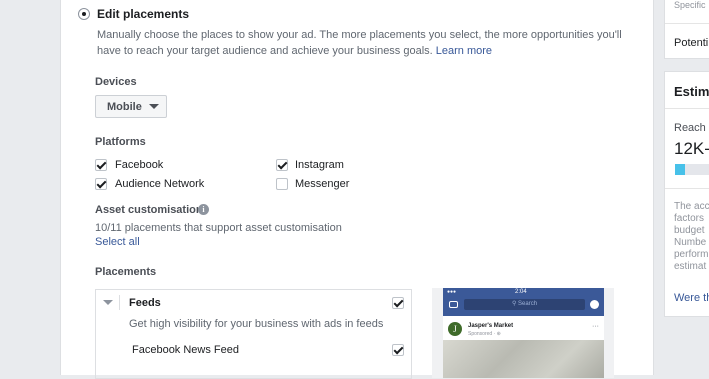  What do you see at coordinates (117, 242) in the screenshot?
I see `select-all-link: Select all` at bounding box center [117, 242].